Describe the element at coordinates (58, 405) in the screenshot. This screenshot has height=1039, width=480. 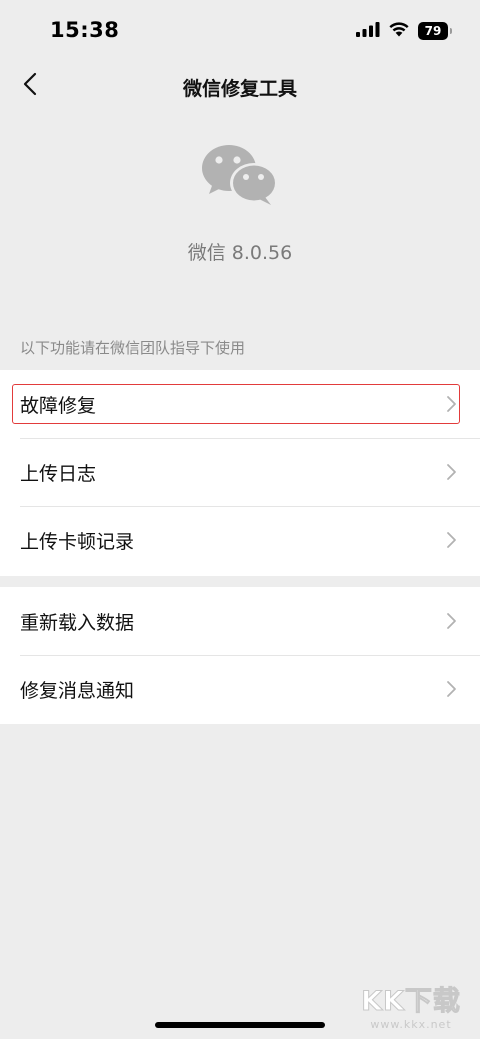
I see `menu-item-label: 故障修复` at that location.